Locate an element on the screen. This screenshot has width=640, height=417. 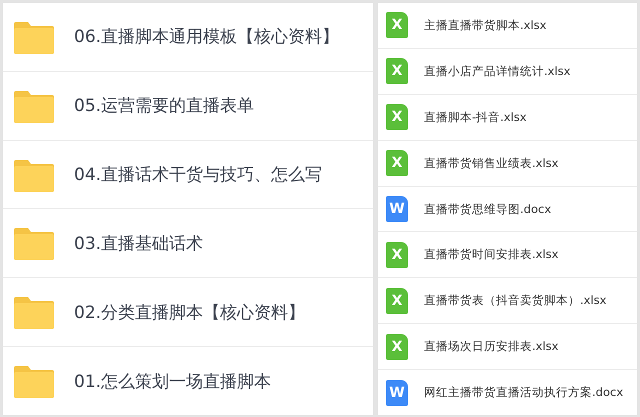
folder-name: 04.直播话术干货与技巧、怎么写 is located at coordinates (198, 174).